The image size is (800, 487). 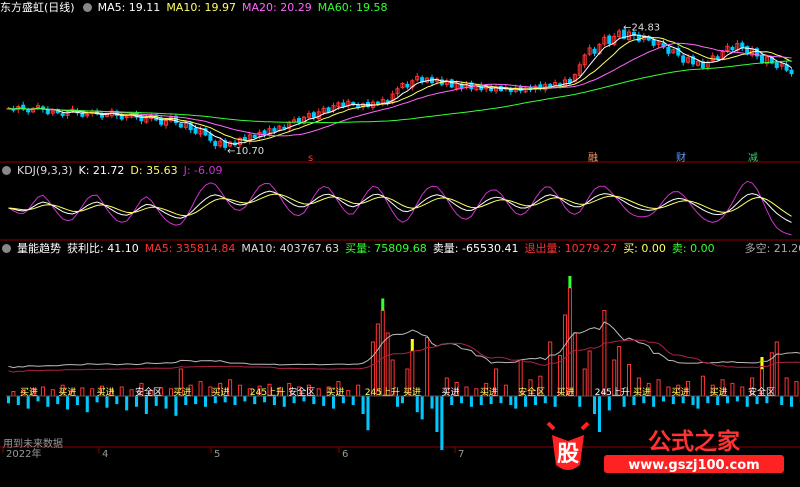 I want to click on watermark-text: 公式之家, so click(x=694, y=441).